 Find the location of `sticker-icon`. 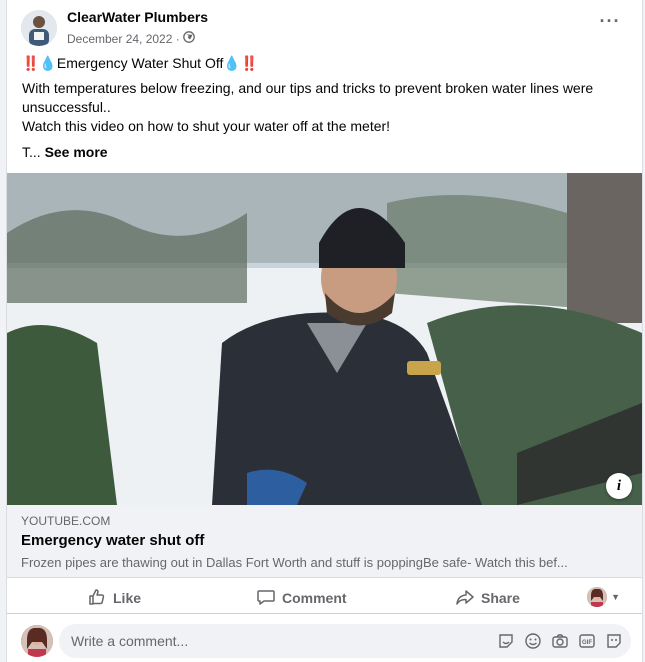

sticker-icon is located at coordinates (506, 641).